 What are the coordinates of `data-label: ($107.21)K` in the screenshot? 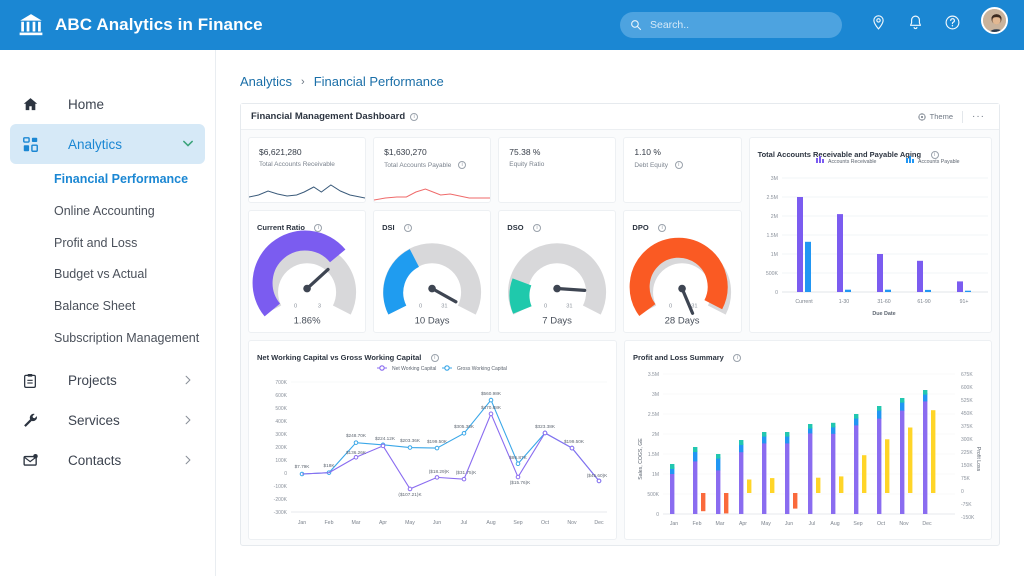 It's located at (410, 494).